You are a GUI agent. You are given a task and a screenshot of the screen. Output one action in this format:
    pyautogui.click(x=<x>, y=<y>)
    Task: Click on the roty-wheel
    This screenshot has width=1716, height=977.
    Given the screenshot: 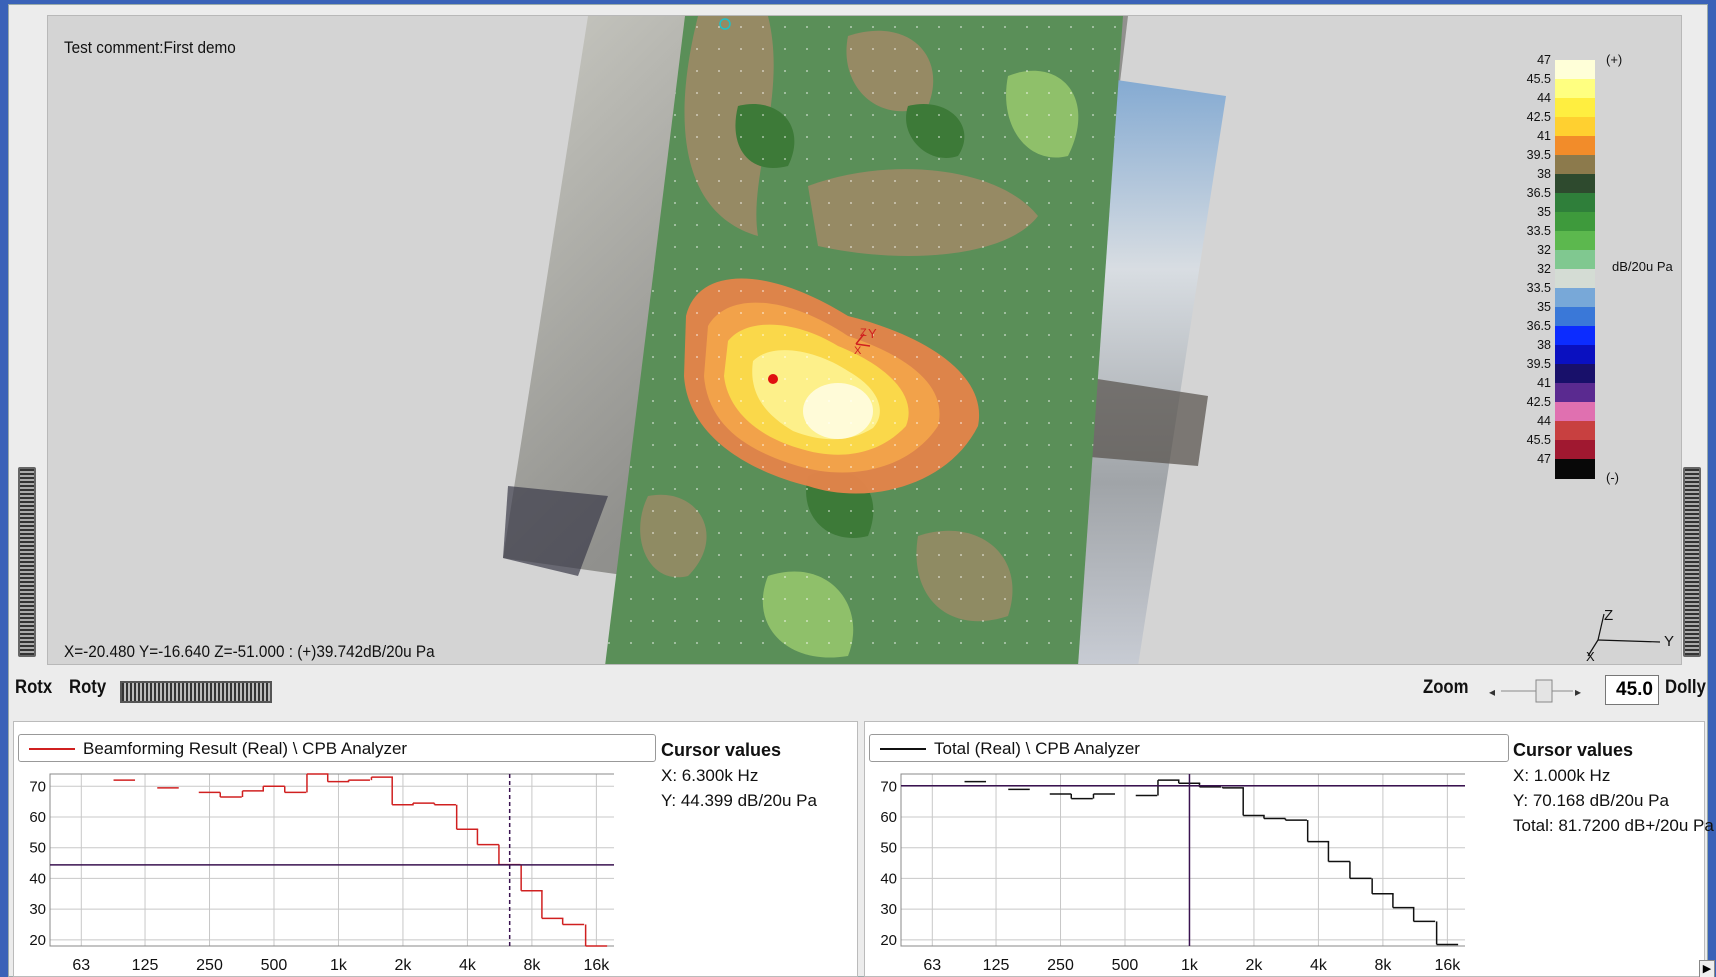 What is the action you would take?
    pyautogui.click(x=196, y=692)
    